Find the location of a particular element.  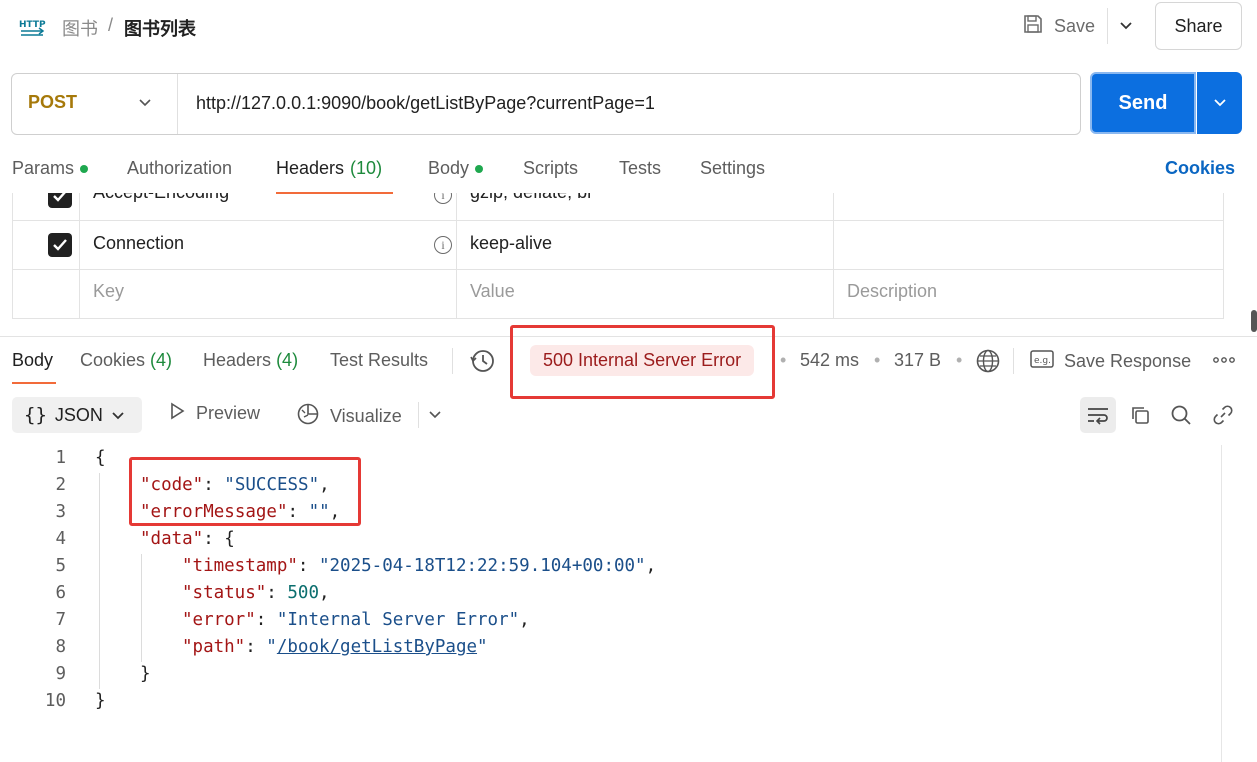

line-number: 5 is located at coordinates (60, 566).